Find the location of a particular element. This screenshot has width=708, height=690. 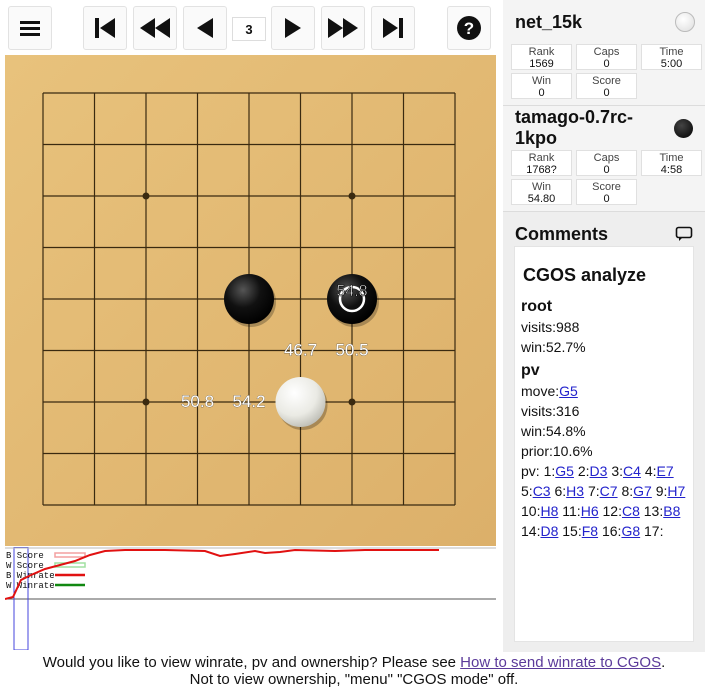

footer-line1-suffix: . is located at coordinates (663, 662).